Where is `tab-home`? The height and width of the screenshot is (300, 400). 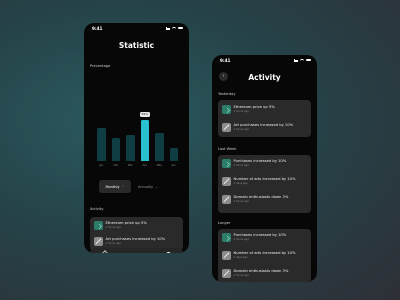 tab-home is located at coordinates (105, 252).